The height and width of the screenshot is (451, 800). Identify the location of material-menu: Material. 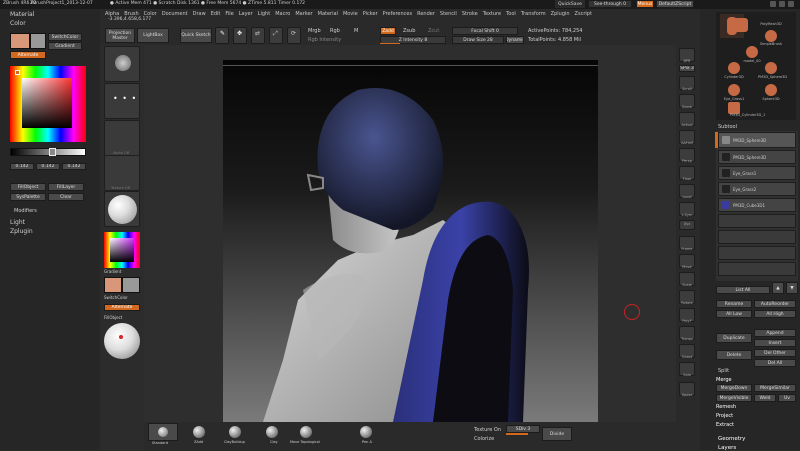
(22, 14).